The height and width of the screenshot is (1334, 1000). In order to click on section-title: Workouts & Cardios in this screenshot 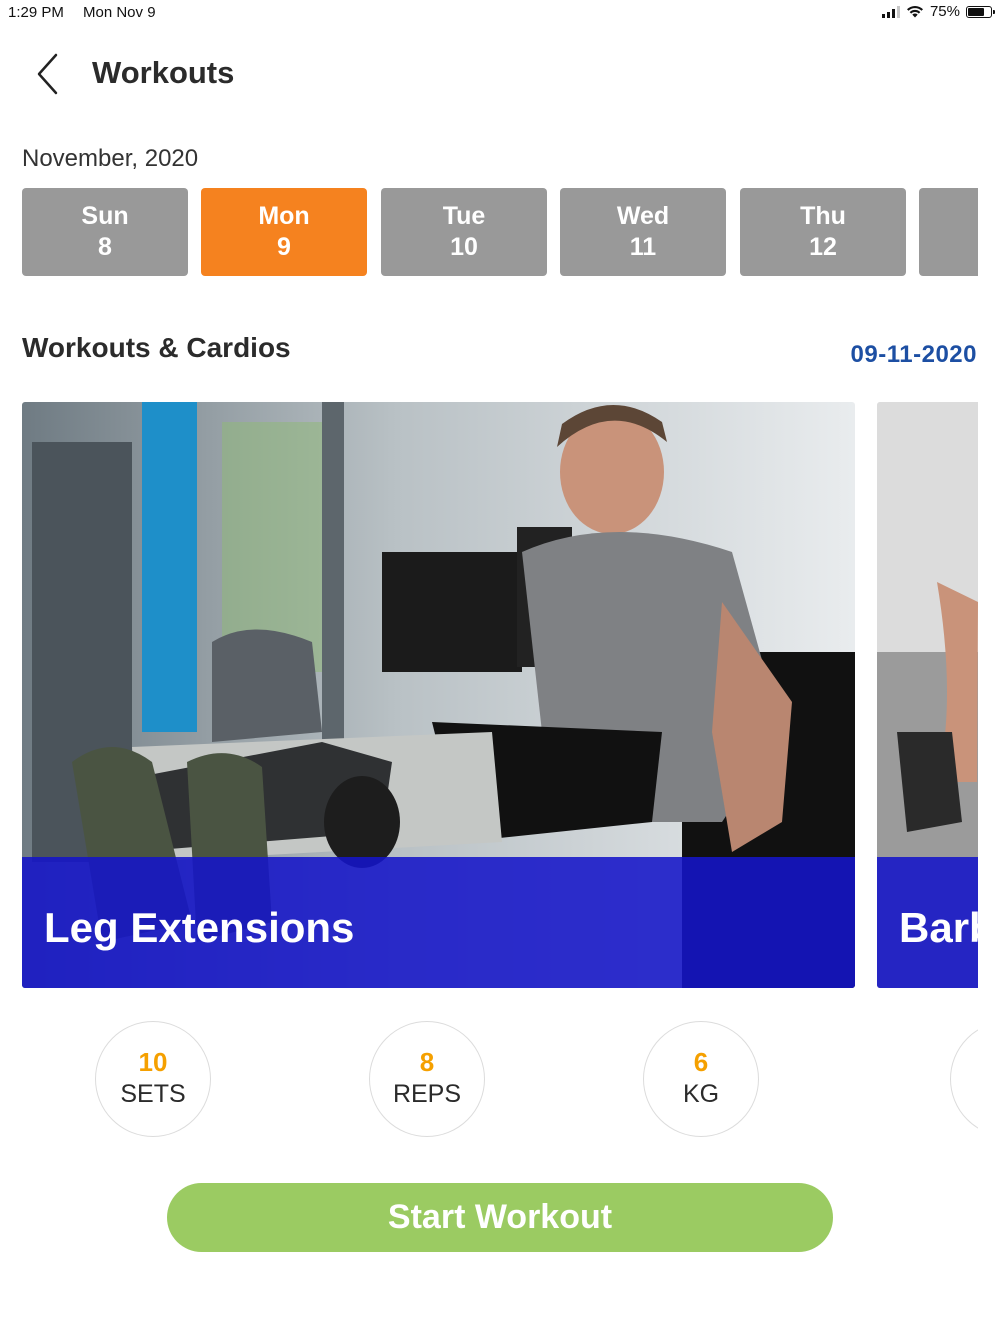, I will do `click(156, 347)`.